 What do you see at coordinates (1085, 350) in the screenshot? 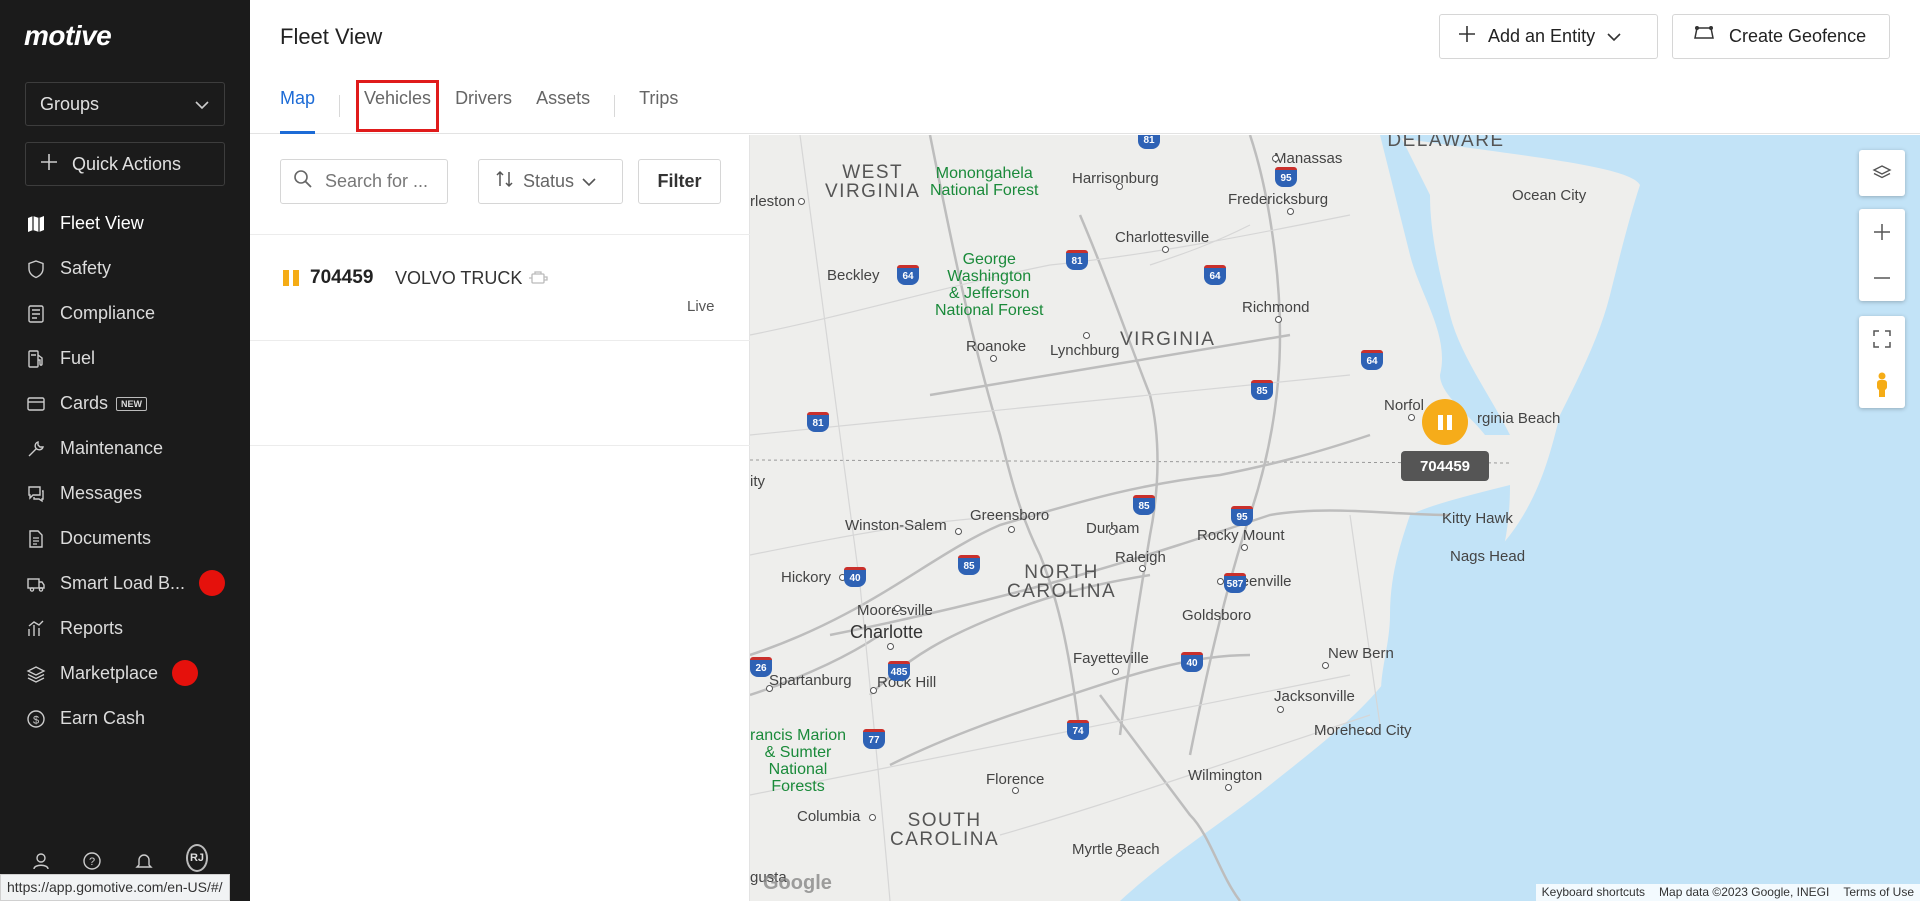
I see `map-label: Lynchburg` at bounding box center [1085, 350].